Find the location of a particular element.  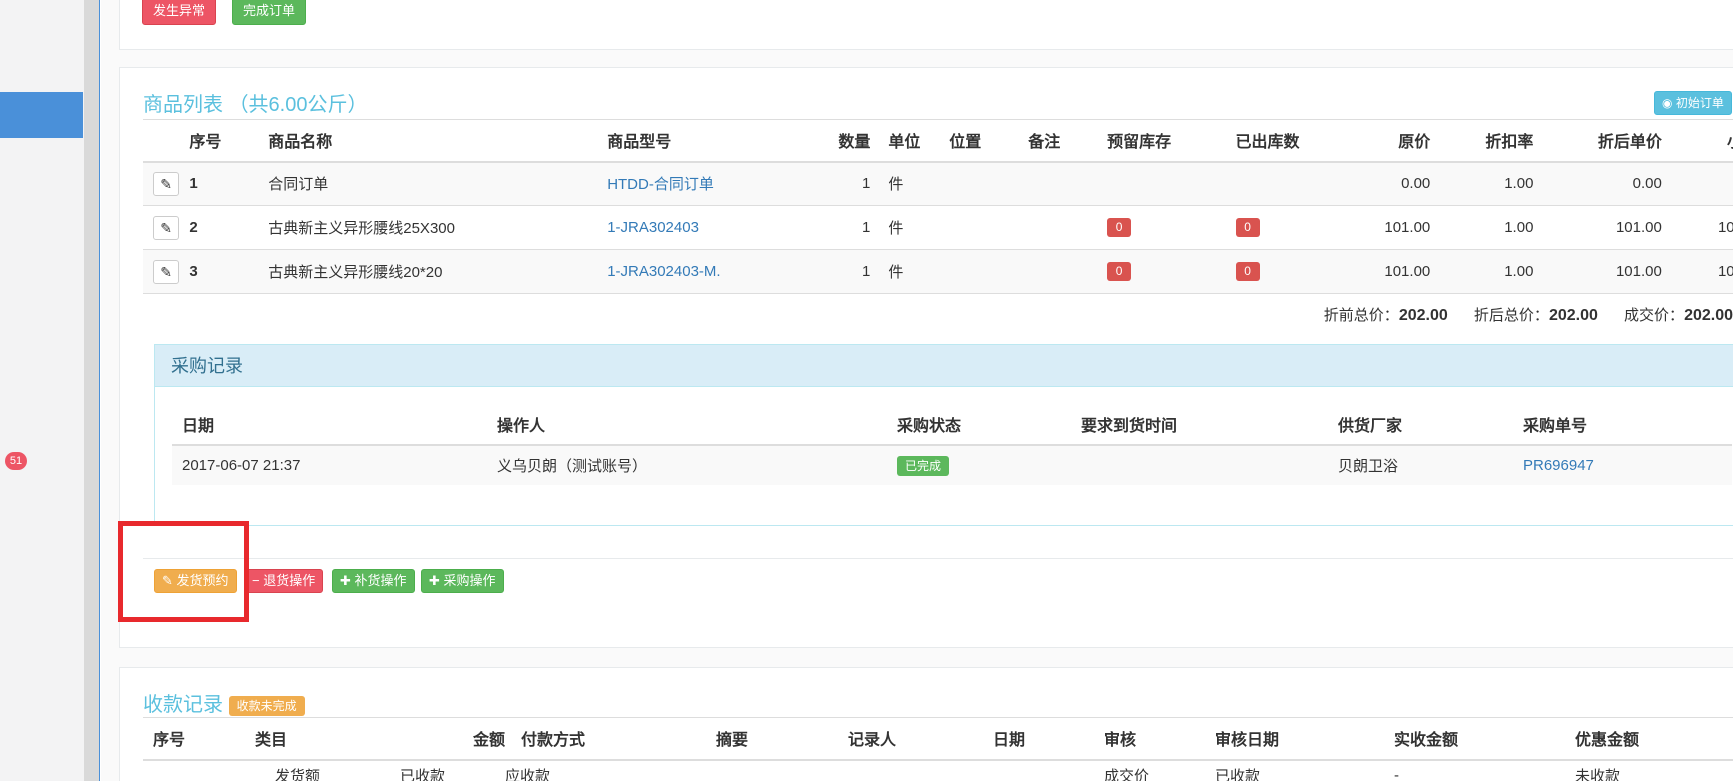

restock-operation-button: ✚ 补货操作 is located at coordinates (373, 581).